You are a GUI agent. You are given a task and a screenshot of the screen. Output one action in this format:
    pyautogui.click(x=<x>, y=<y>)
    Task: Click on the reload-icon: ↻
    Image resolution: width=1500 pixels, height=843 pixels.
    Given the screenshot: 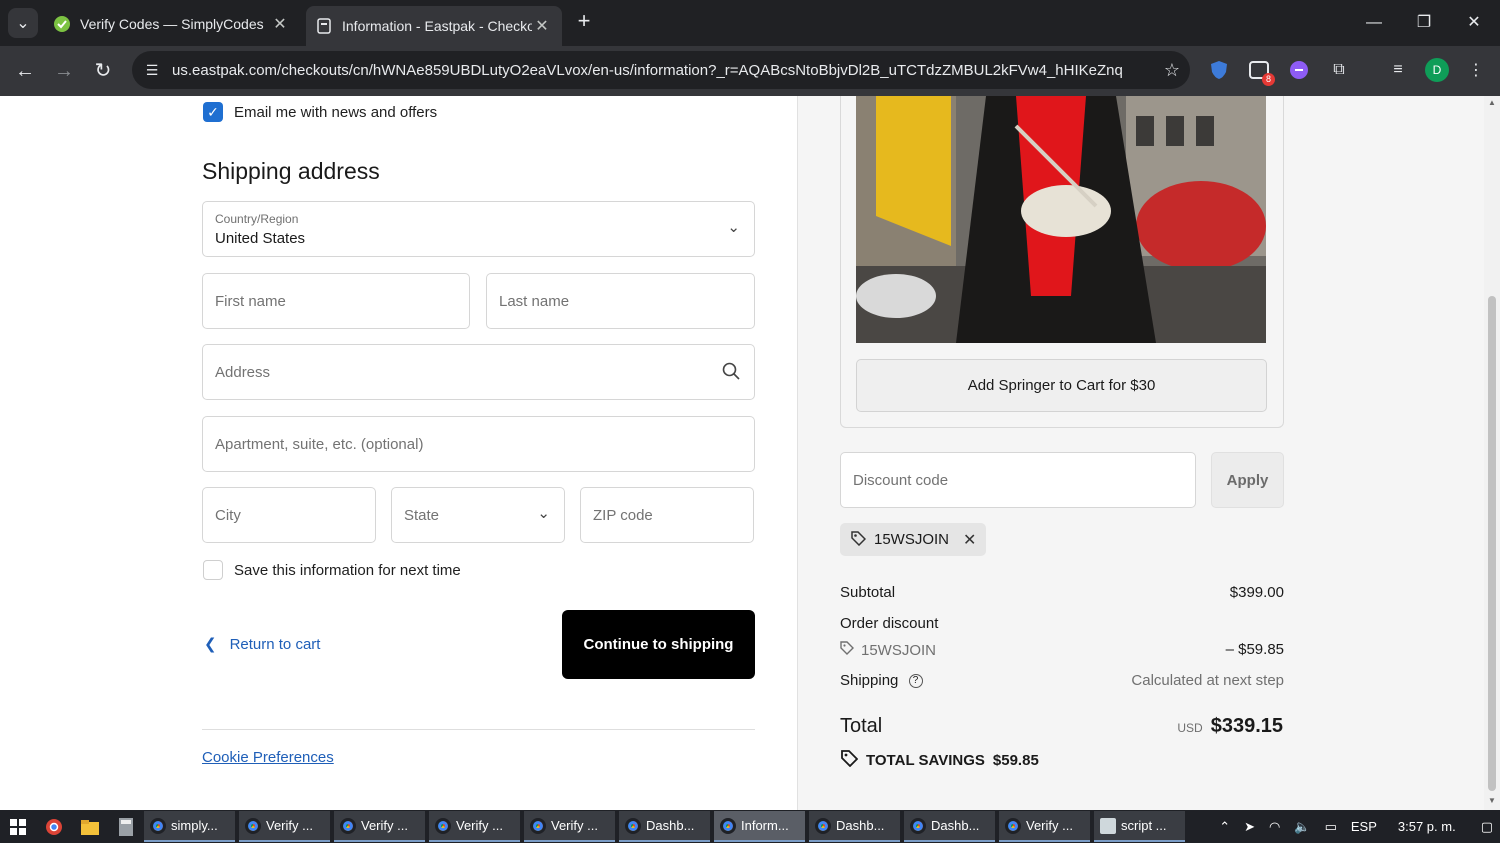 What is the action you would take?
    pyautogui.click(x=103, y=71)
    